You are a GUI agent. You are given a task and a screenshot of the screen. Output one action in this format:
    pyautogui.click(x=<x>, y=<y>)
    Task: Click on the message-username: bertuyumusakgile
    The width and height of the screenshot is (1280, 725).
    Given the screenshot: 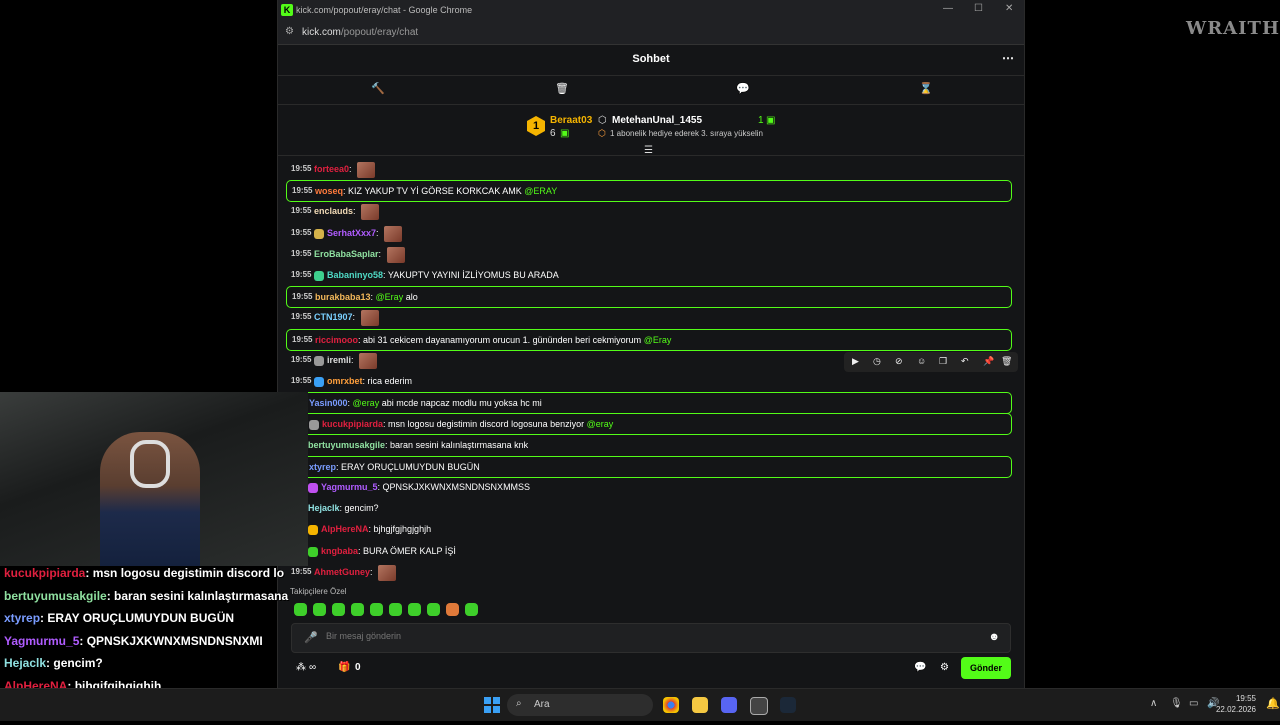 What is the action you would take?
    pyautogui.click(x=346, y=445)
    